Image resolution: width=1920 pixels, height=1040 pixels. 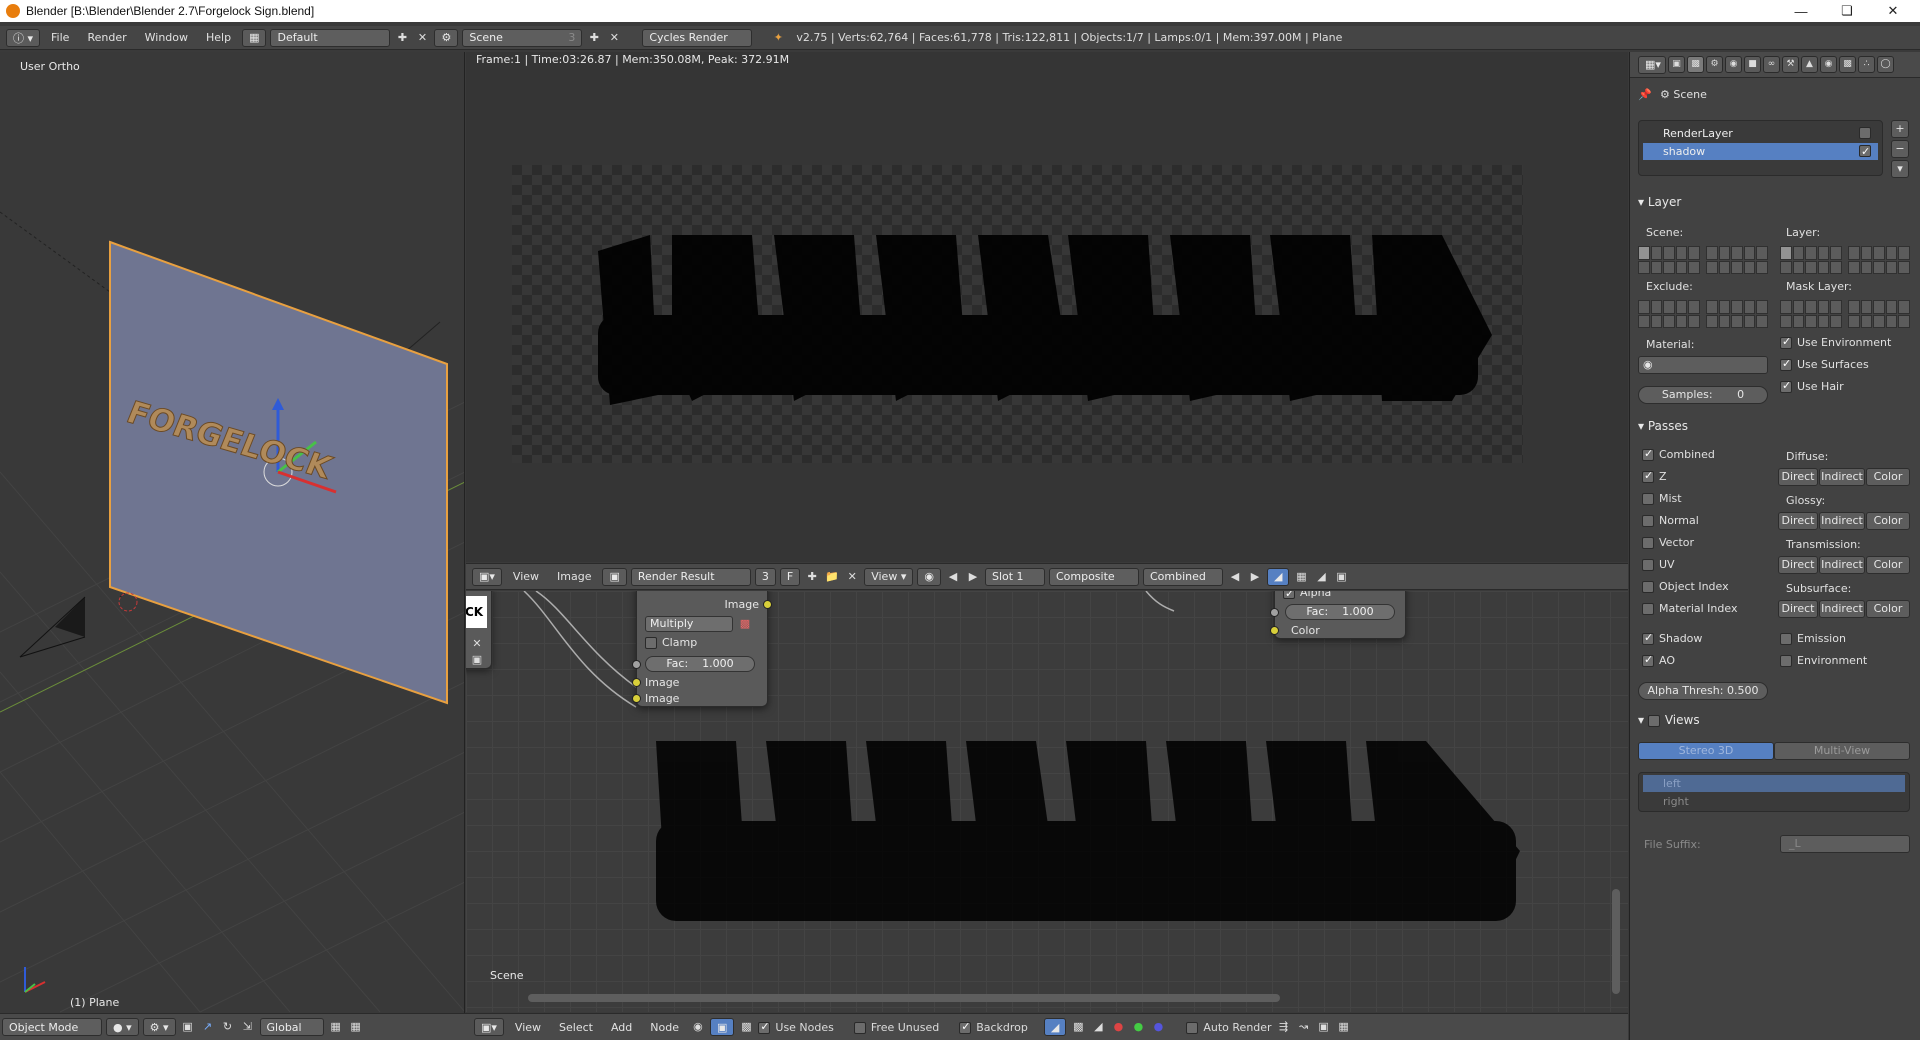 What do you see at coordinates (1098, 1027) in the screenshot?
I see `backdrop-zbuffer-icon: ◢` at bounding box center [1098, 1027].